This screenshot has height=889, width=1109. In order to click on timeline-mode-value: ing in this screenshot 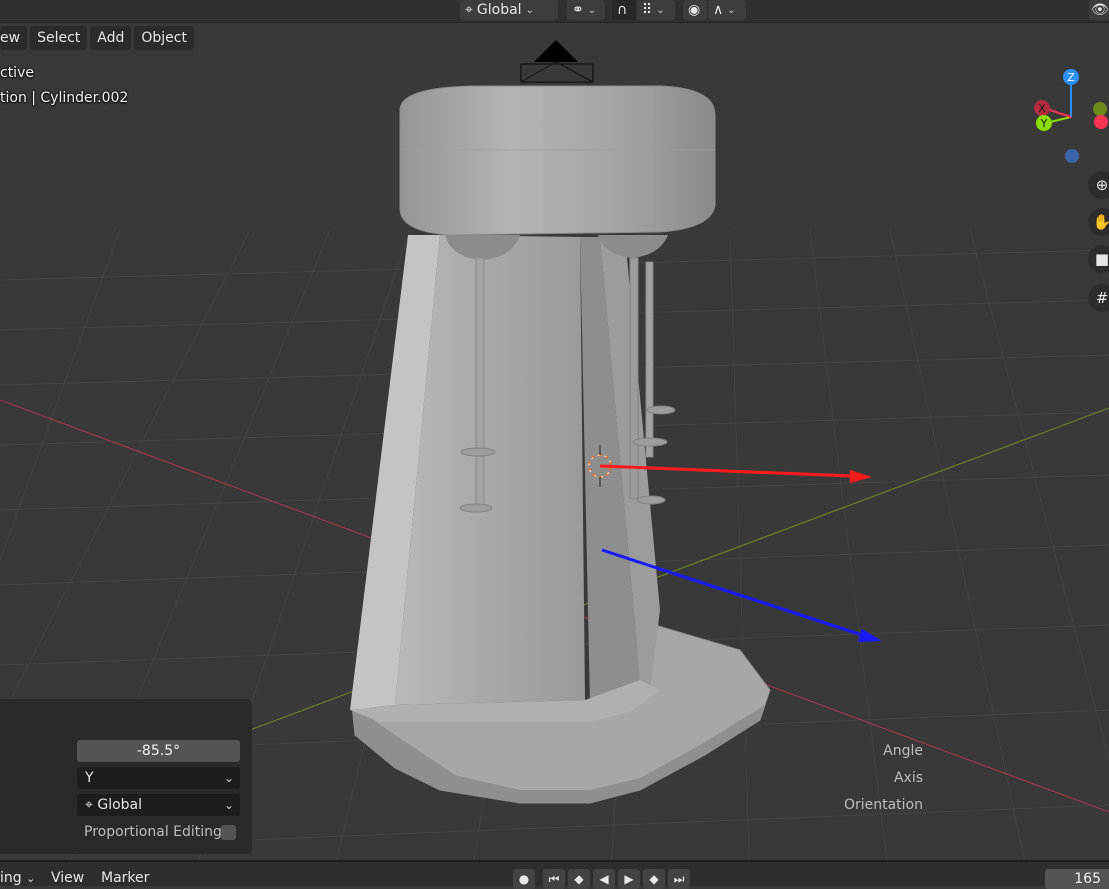, I will do `click(11, 878)`.